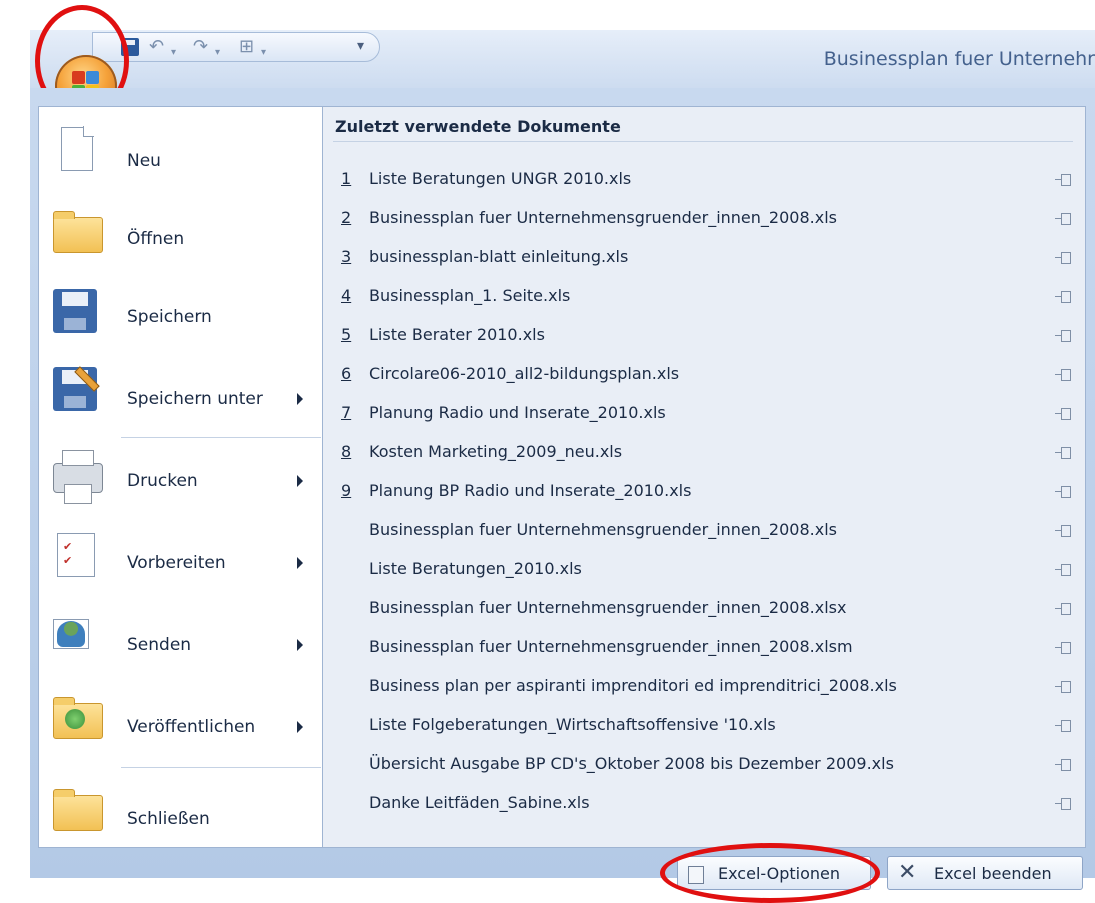 Image resolution: width=1095 pixels, height=903 pixels. I want to click on menu-item-label: Schließen, so click(168, 819).